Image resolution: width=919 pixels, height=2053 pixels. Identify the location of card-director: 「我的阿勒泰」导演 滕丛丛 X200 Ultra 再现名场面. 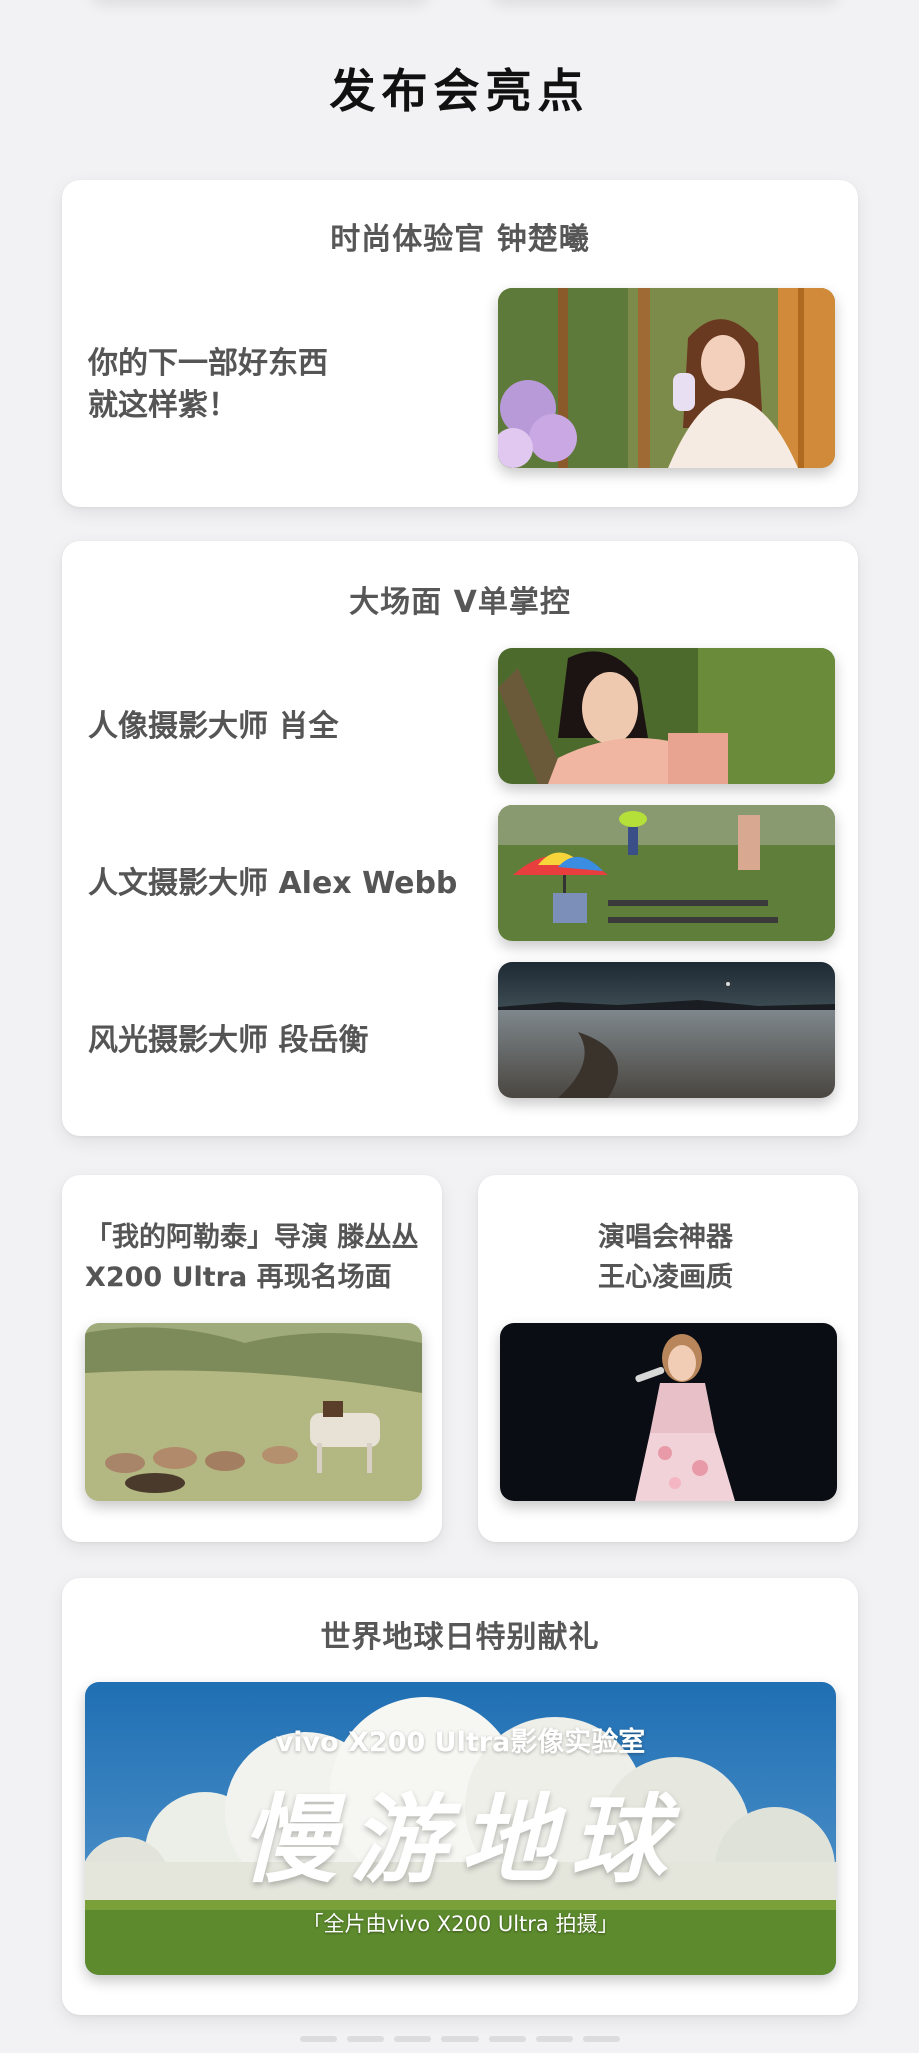
(252, 1358).